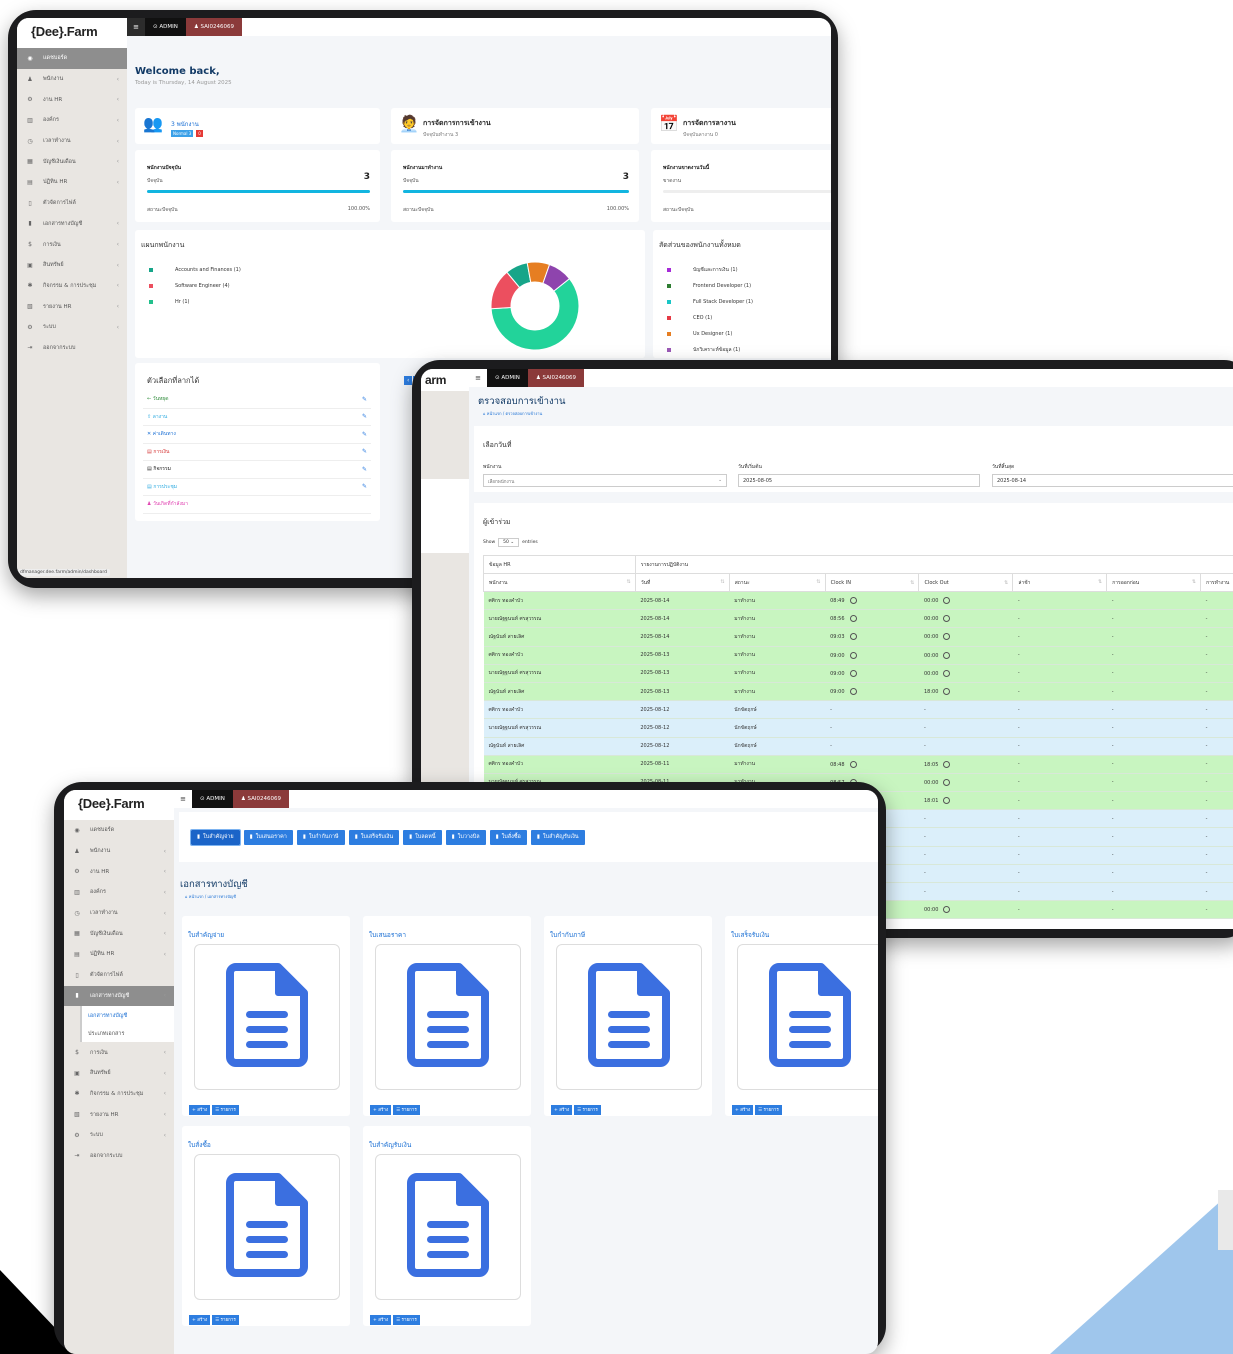 This screenshot has height=1354, width=1233. Describe the element at coordinates (72, 306) in the screenshot. I see `sidebar-item: ▧ รายงาน HR ‹` at that location.